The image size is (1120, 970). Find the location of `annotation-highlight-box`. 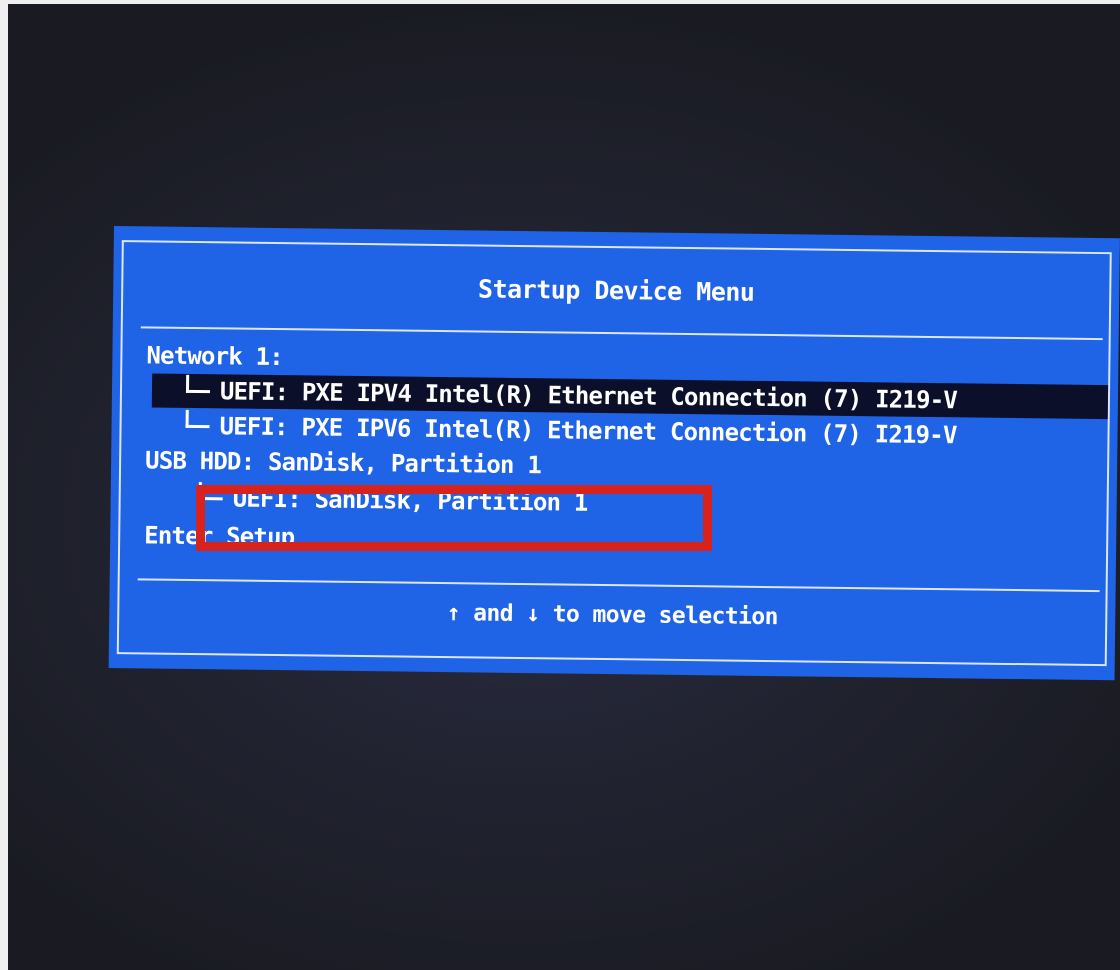

annotation-highlight-box is located at coordinates (454, 518).